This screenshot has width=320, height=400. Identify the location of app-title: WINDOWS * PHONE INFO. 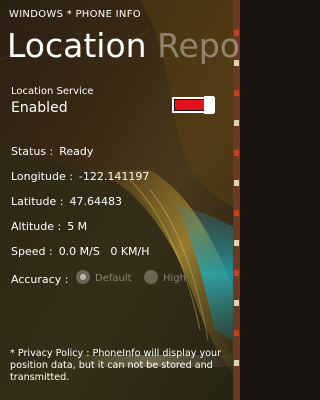
(75, 14).